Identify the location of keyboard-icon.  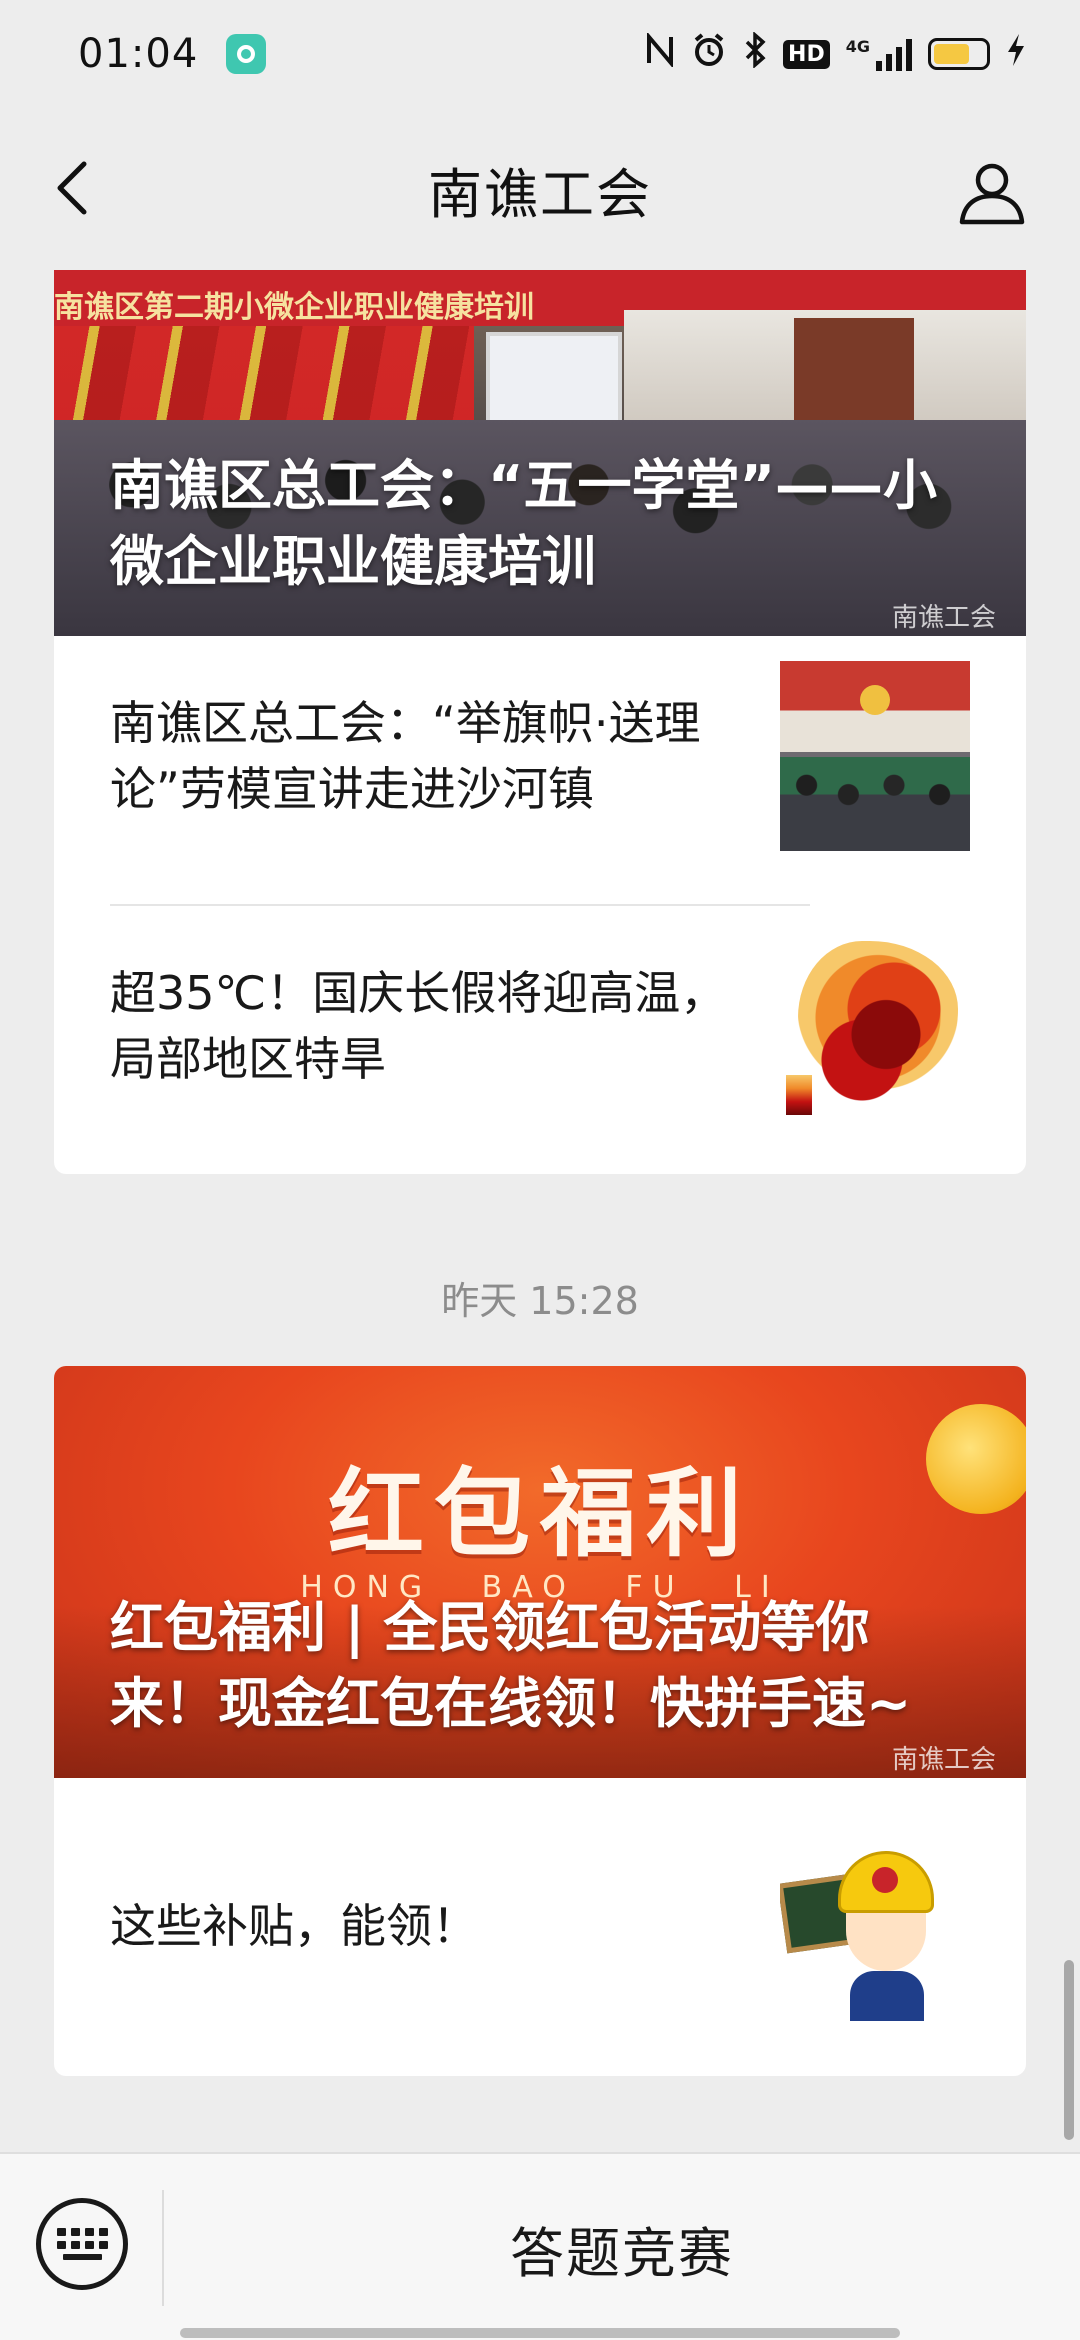
(82, 2244).